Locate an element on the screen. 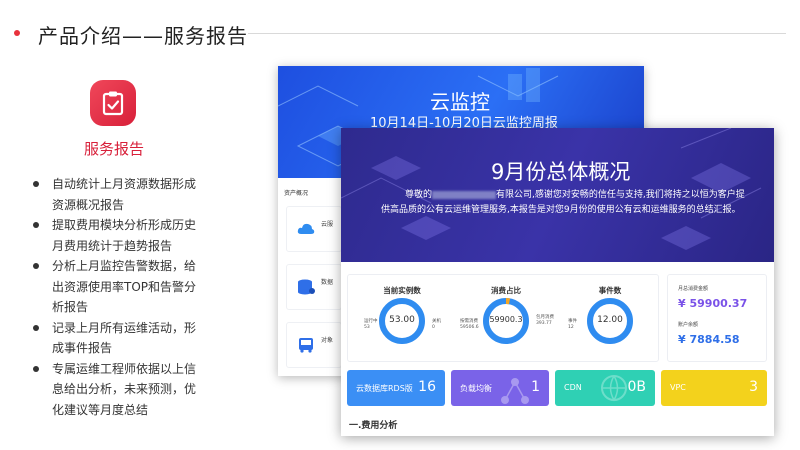  stat-side-left: 运行中 53 is located at coordinates (371, 325).